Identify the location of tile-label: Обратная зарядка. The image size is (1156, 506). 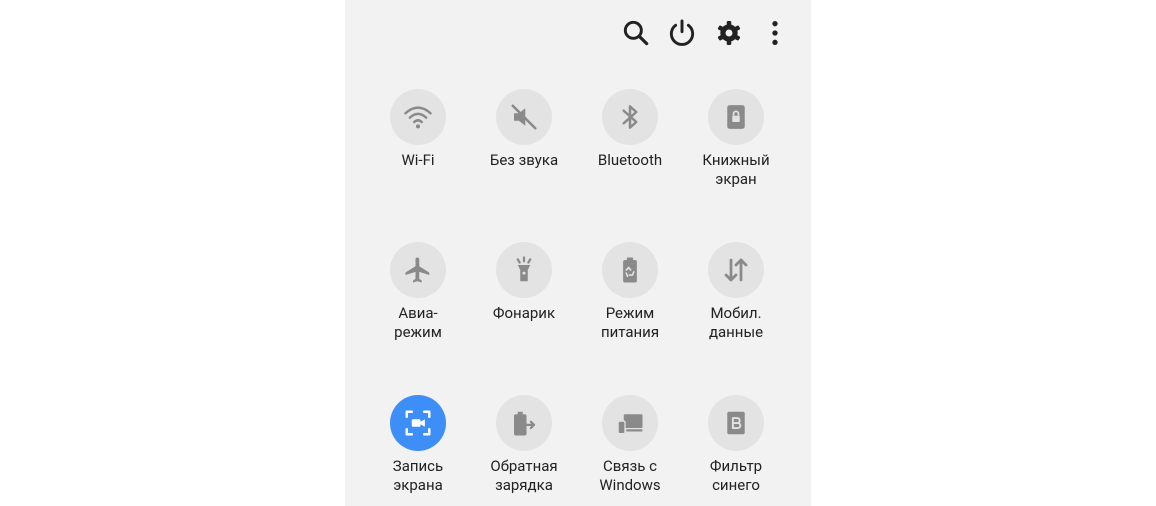
(524, 475).